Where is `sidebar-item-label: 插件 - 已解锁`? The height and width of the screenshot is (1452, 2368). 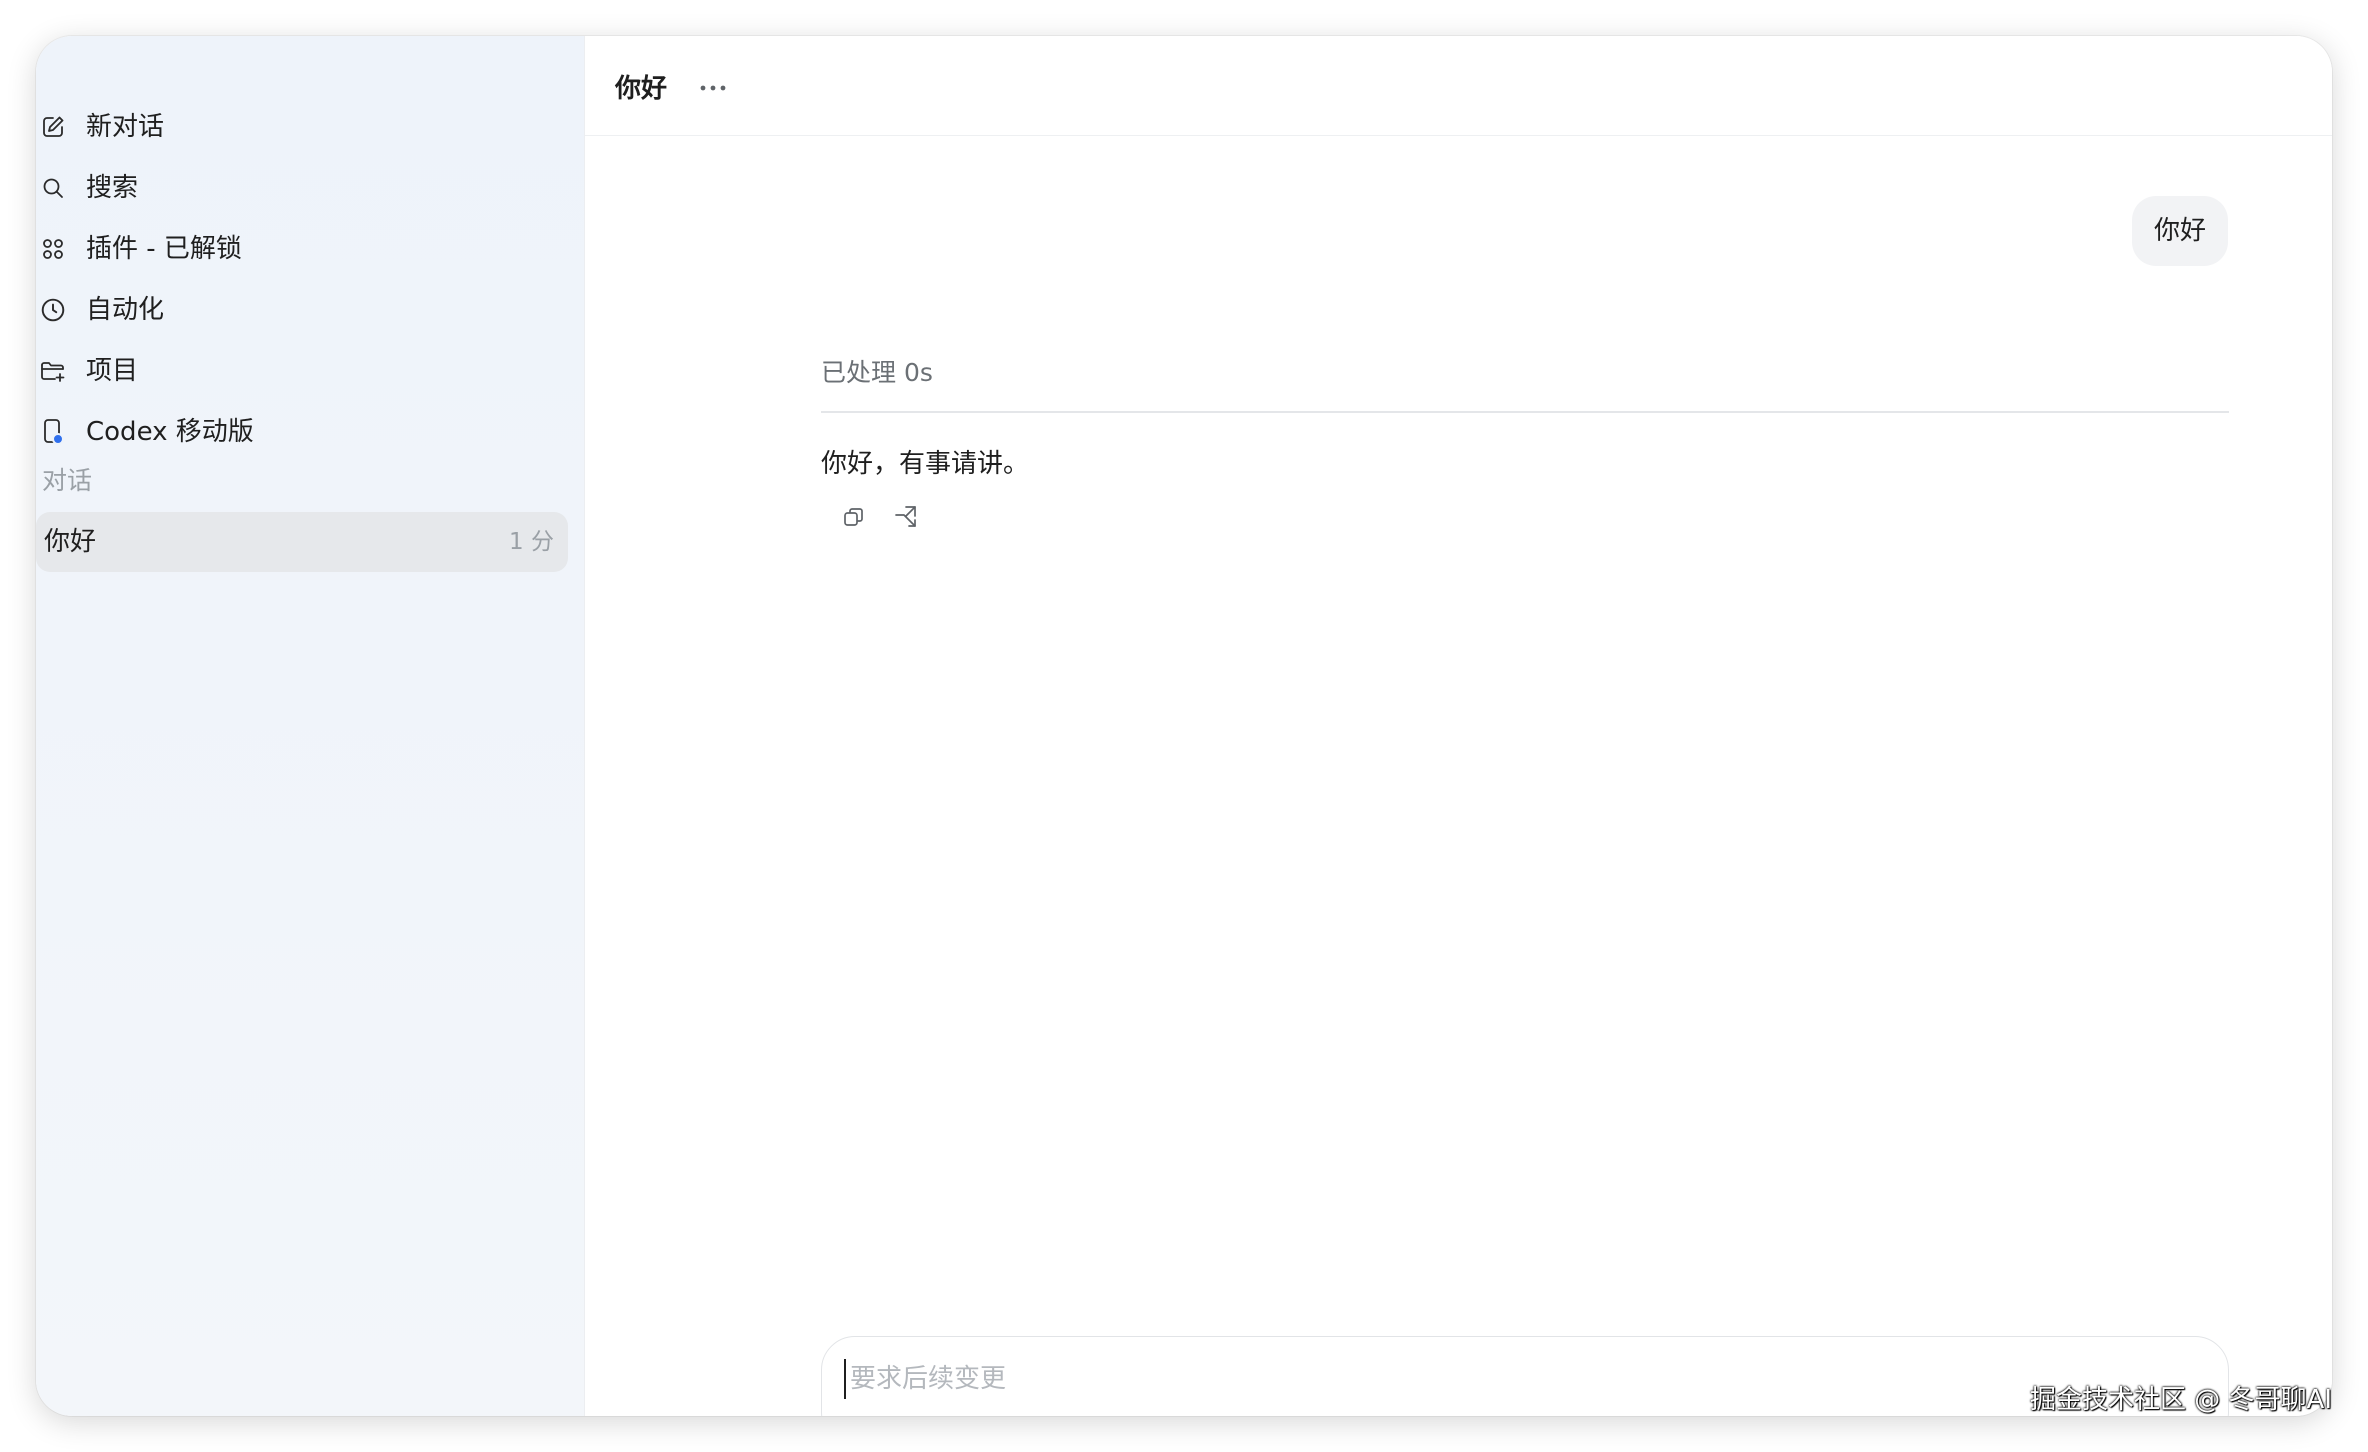 sidebar-item-label: 插件 - 已解锁 is located at coordinates (164, 249).